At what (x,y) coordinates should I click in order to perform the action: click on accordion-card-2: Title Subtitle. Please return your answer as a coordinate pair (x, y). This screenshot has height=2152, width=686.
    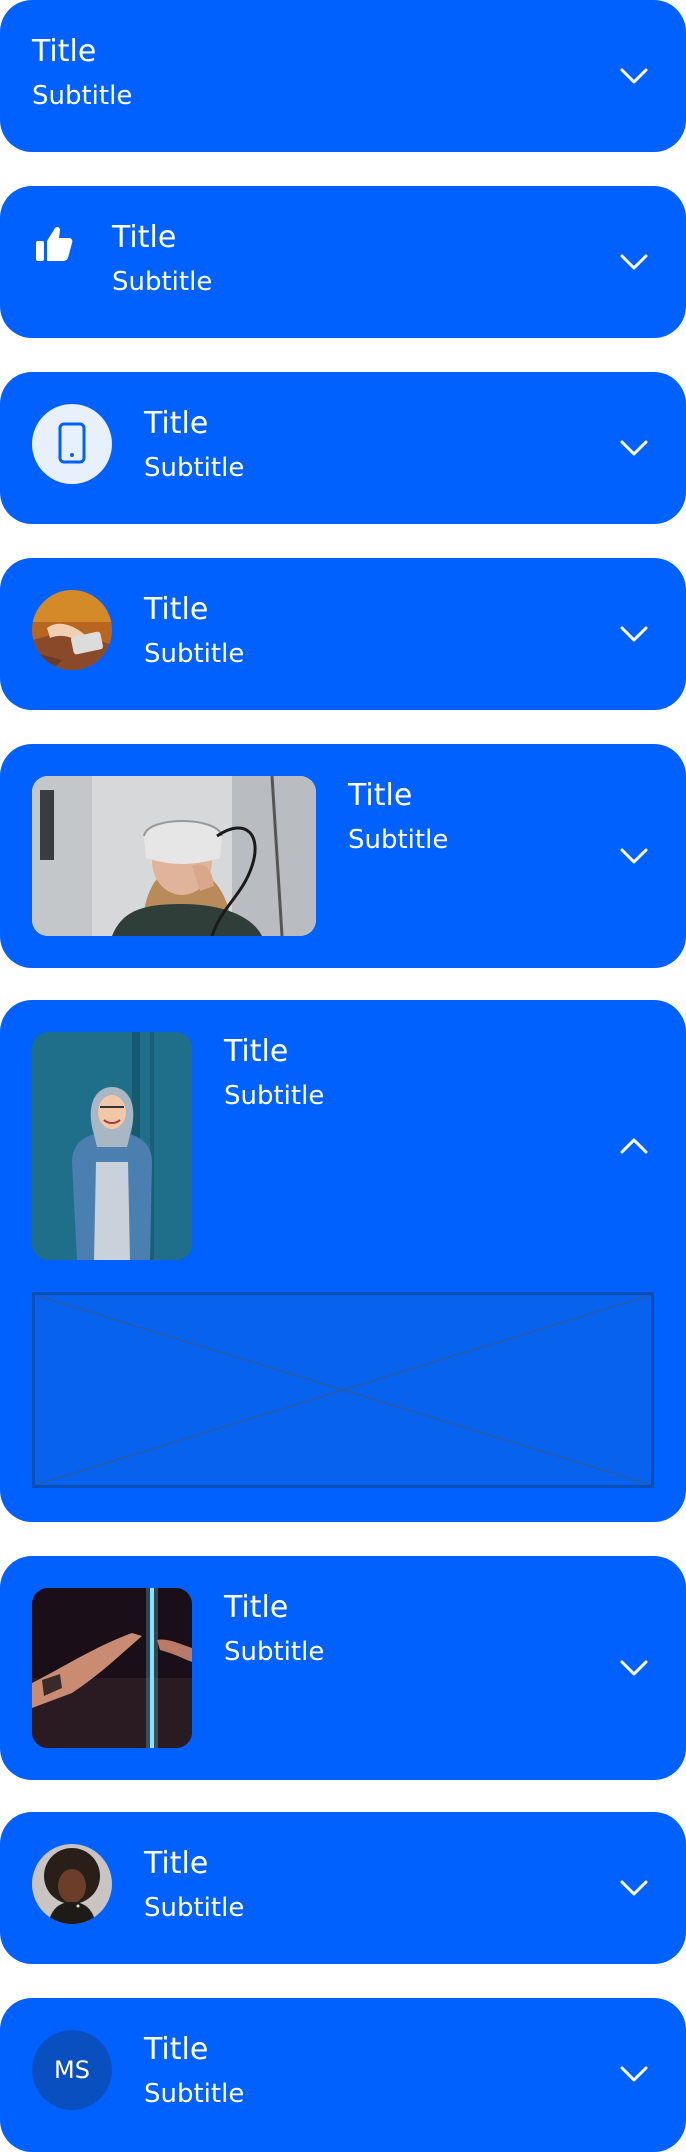
    Looking at the image, I should click on (343, 262).